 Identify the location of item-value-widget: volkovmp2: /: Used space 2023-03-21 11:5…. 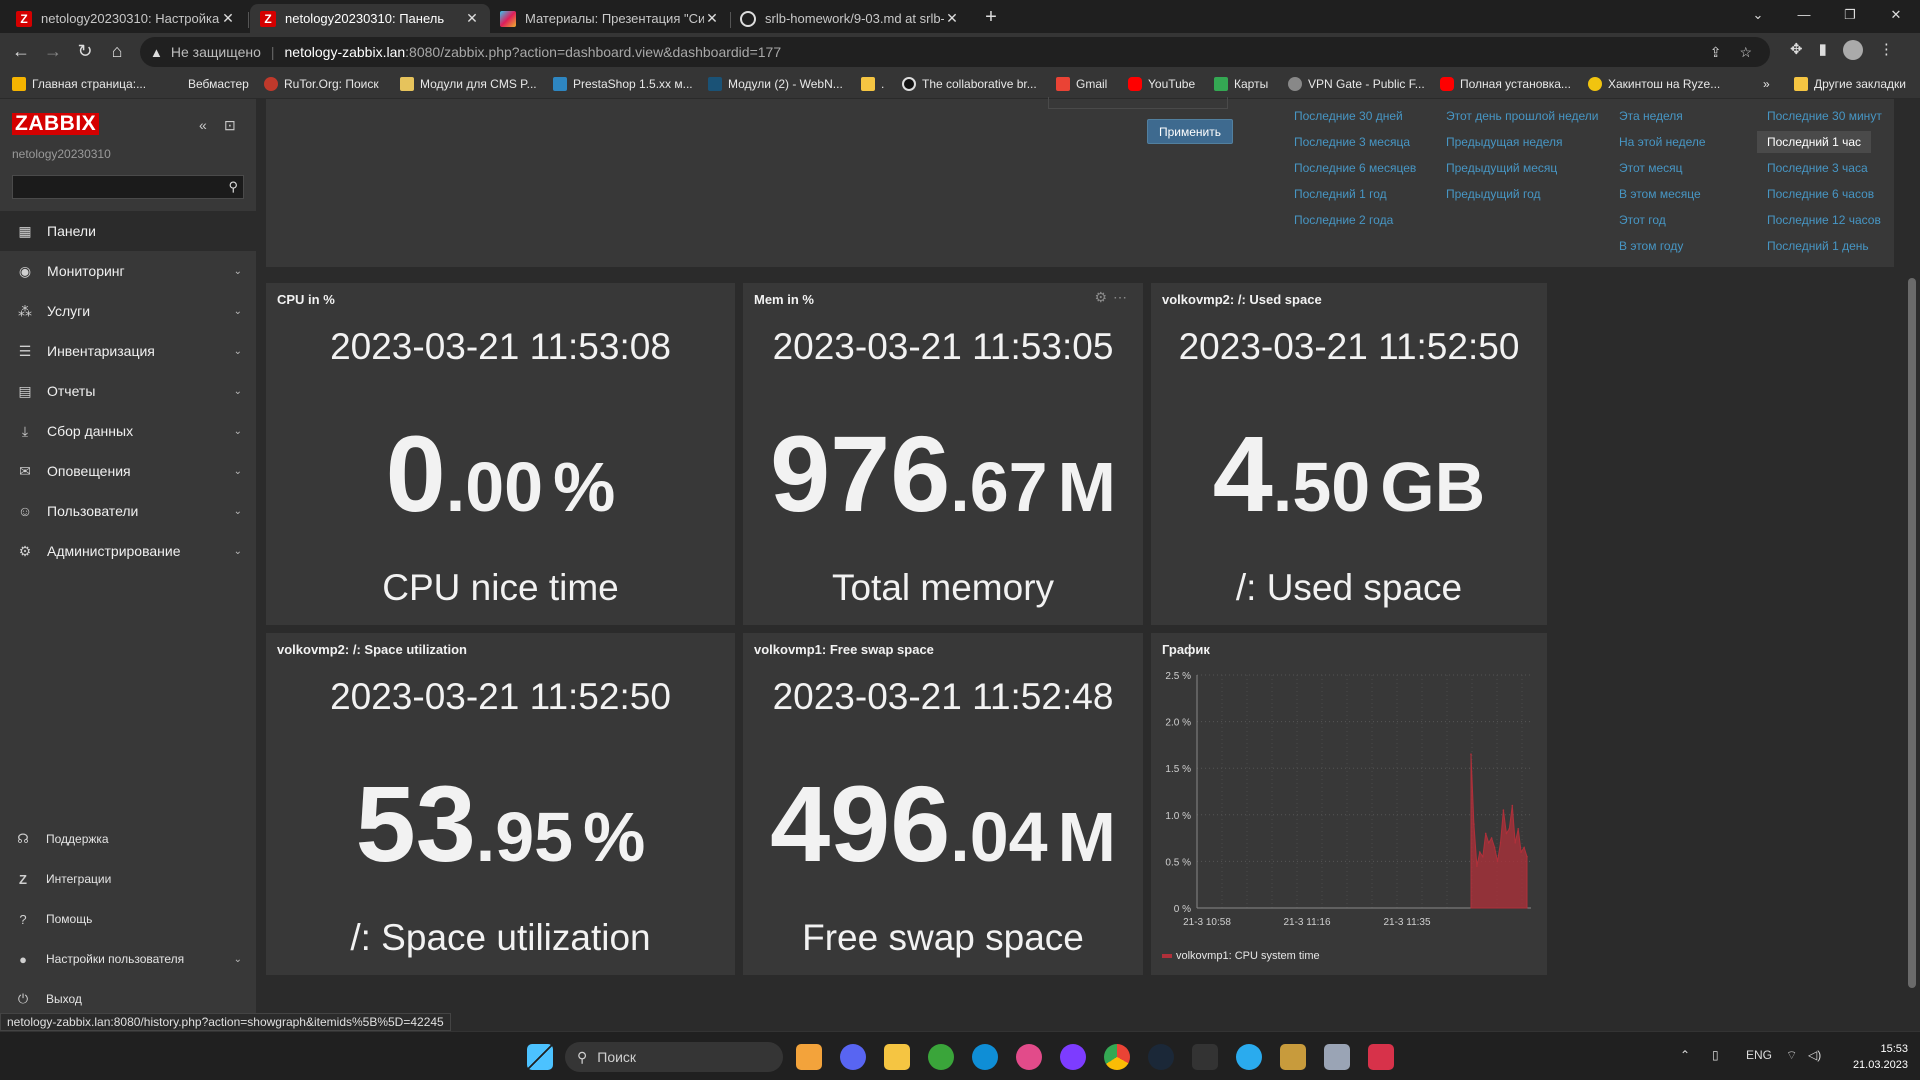
(1349, 454).